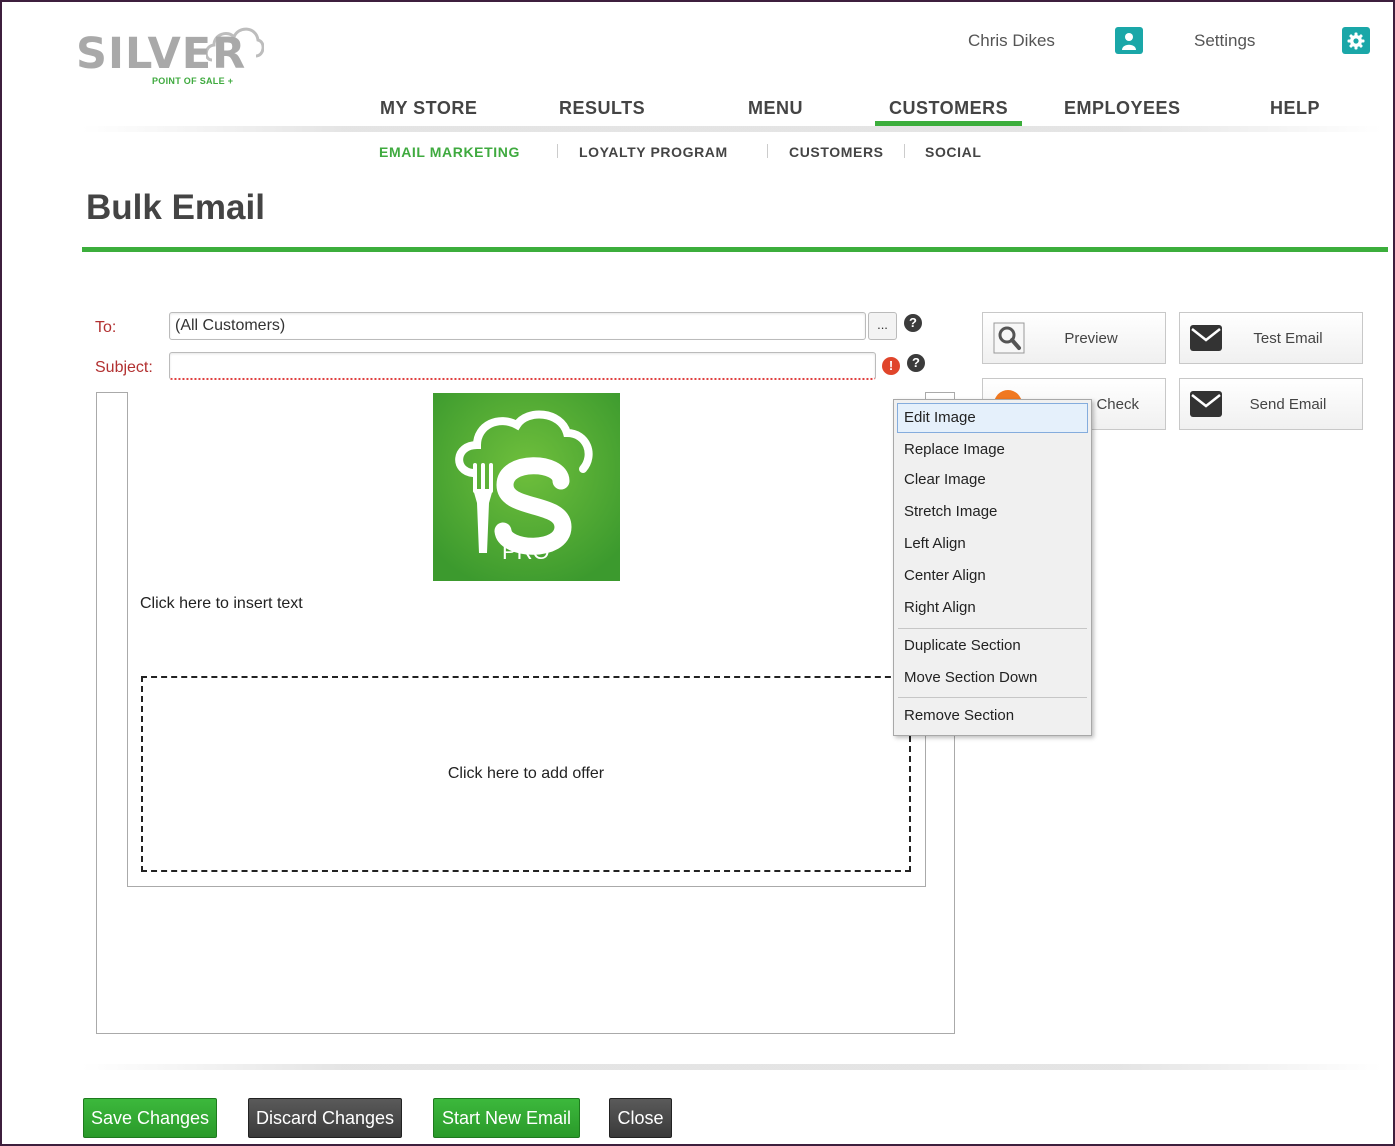  I want to click on nav-customers: CUSTOMERS, so click(948, 108).